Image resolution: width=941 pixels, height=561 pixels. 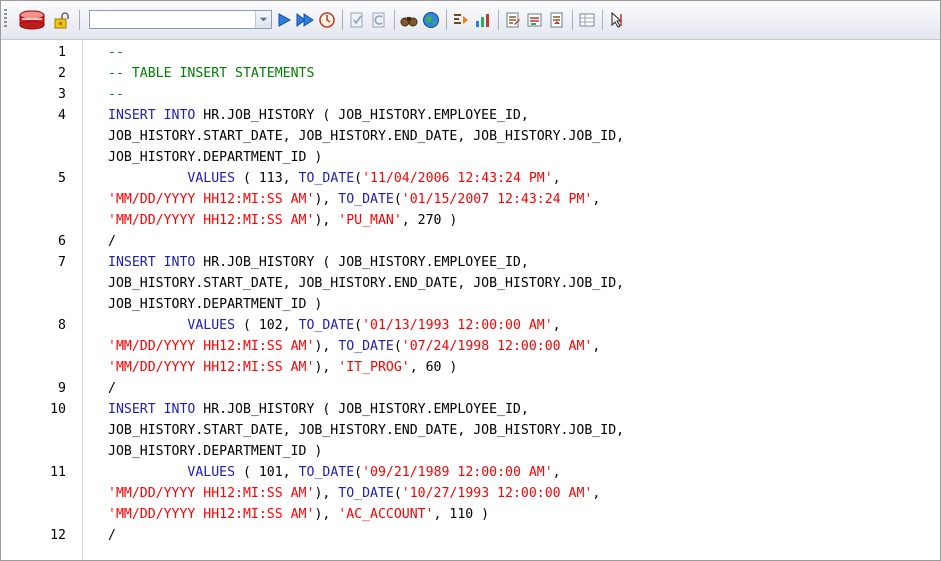 I want to click on code-token-plain: , 110 ), so click(x=461, y=514).